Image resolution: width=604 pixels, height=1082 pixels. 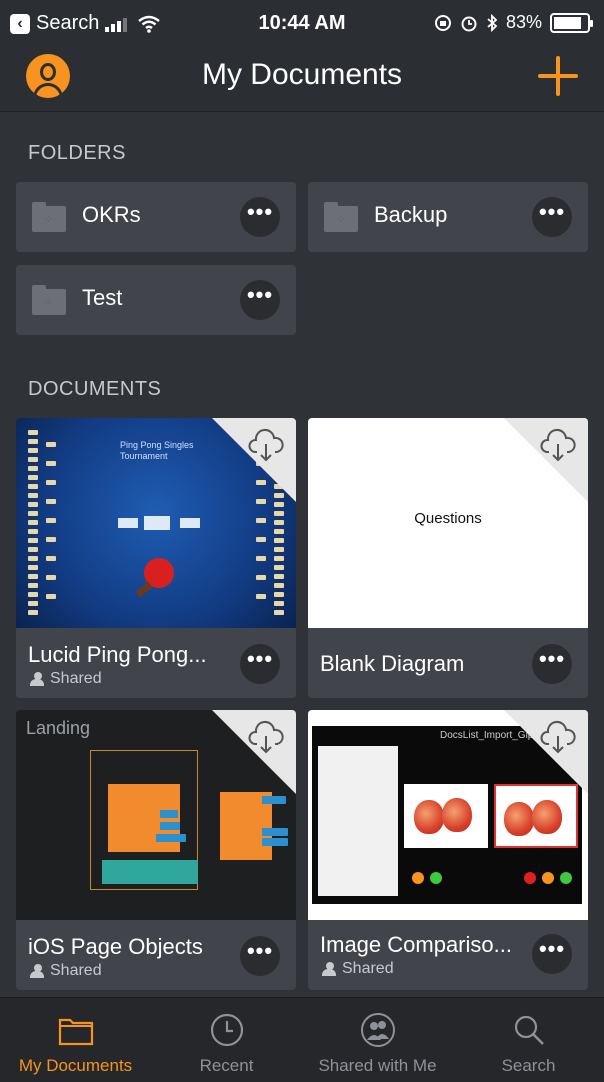 What do you see at coordinates (75, 1065) in the screenshot?
I see `tab-label: My Documents` at bounding box center [75, 1065].